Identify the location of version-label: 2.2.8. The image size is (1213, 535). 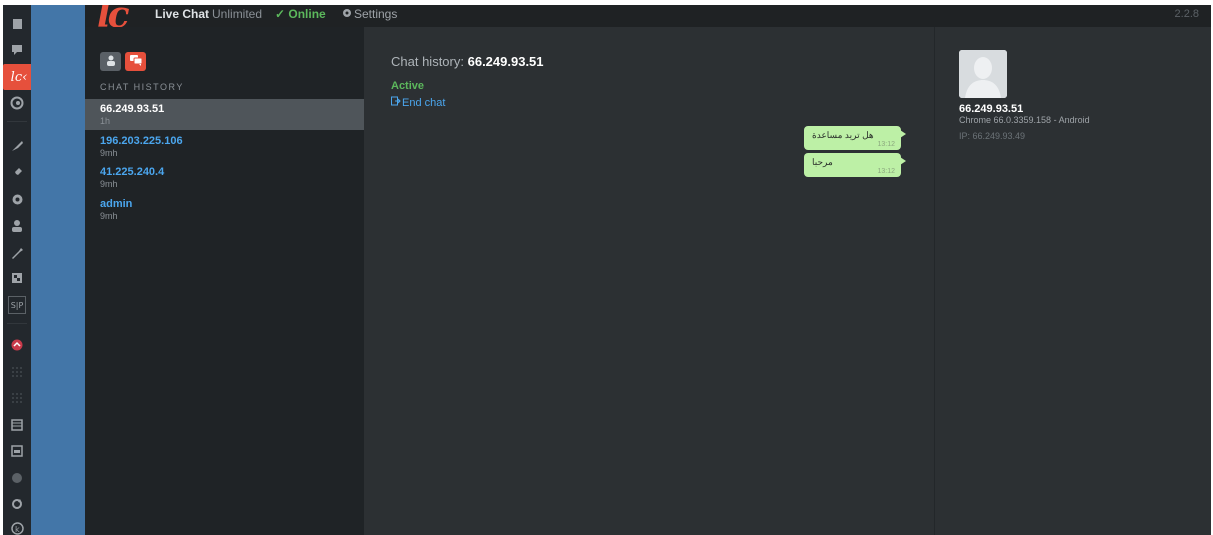
(1186, 14).